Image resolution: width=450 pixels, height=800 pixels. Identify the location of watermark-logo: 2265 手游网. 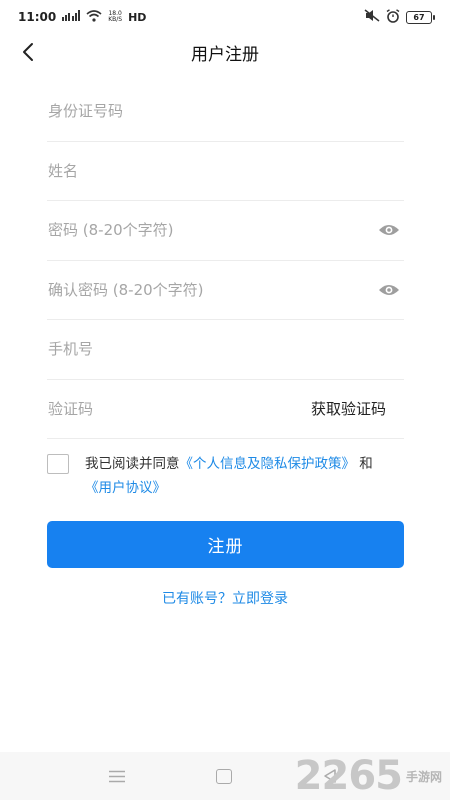
(368, 776).